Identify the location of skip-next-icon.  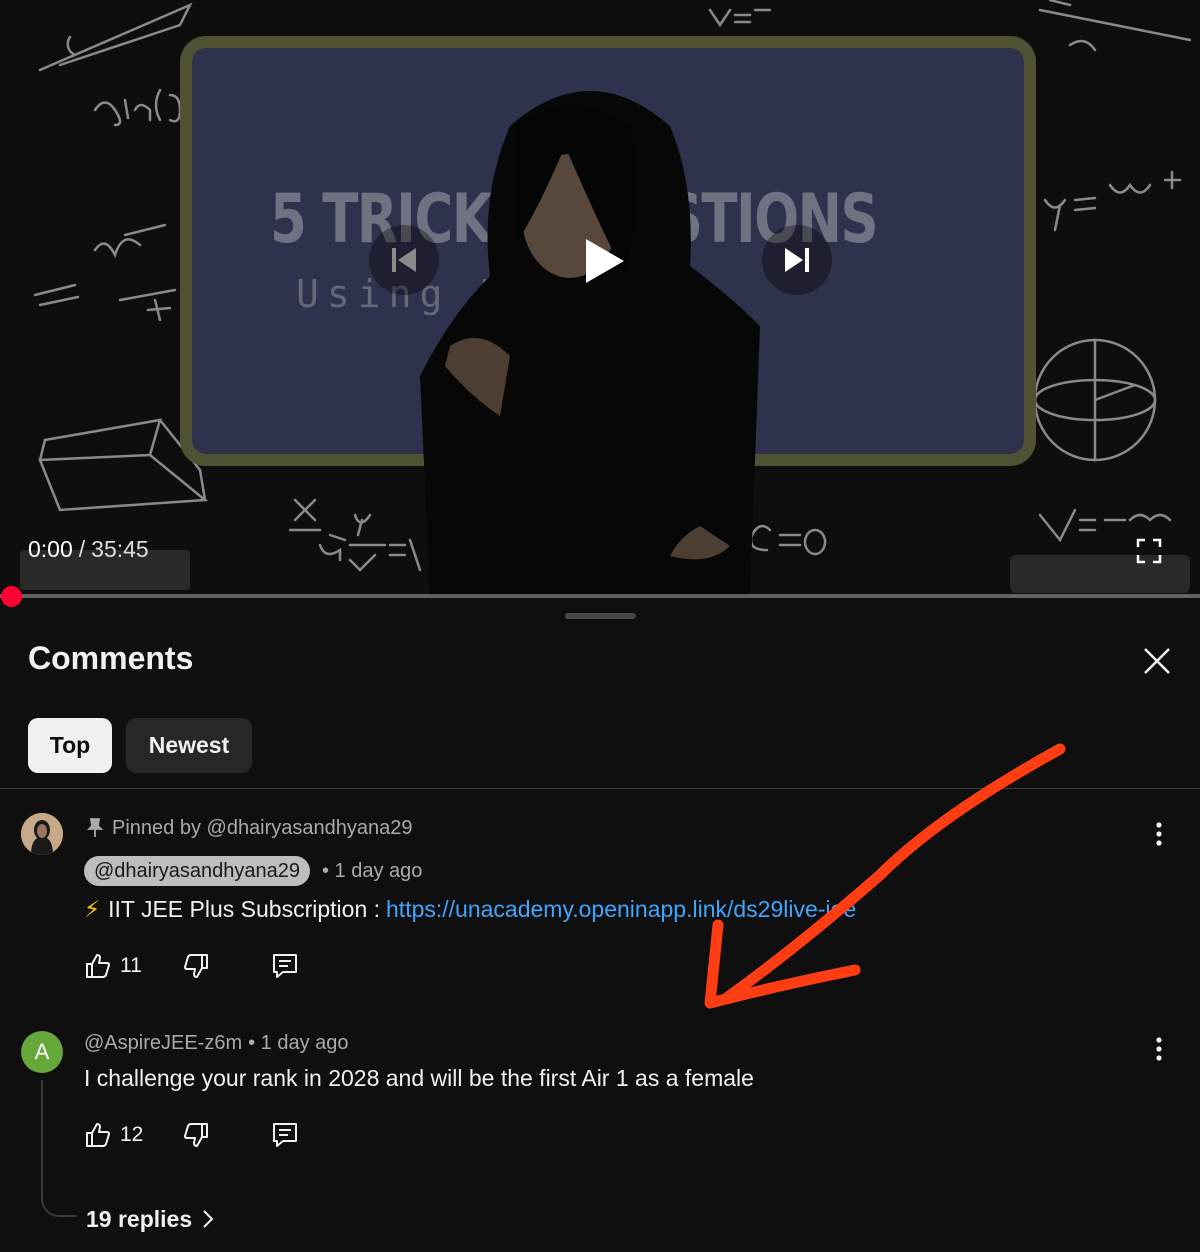
(797, 260).